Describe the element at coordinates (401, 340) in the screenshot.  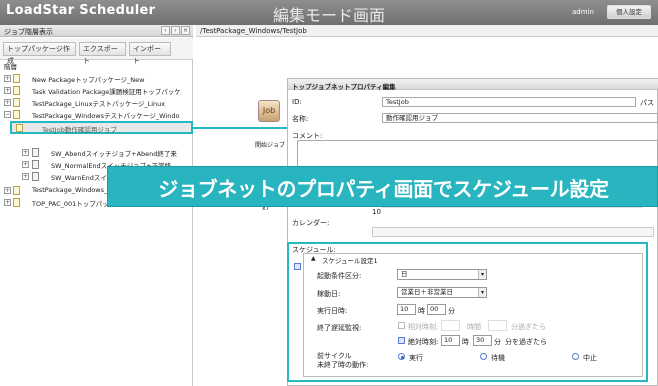
I see `absolute-time-checkbox` at that location.